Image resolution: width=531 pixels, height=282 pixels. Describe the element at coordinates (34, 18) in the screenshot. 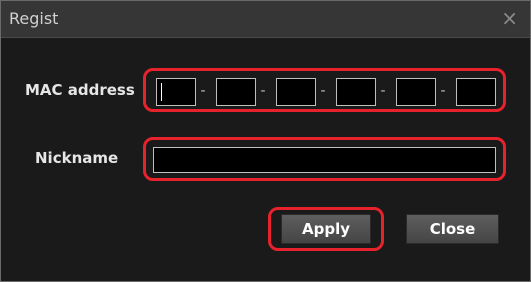

I see `dialog-title: Regist` at that location.